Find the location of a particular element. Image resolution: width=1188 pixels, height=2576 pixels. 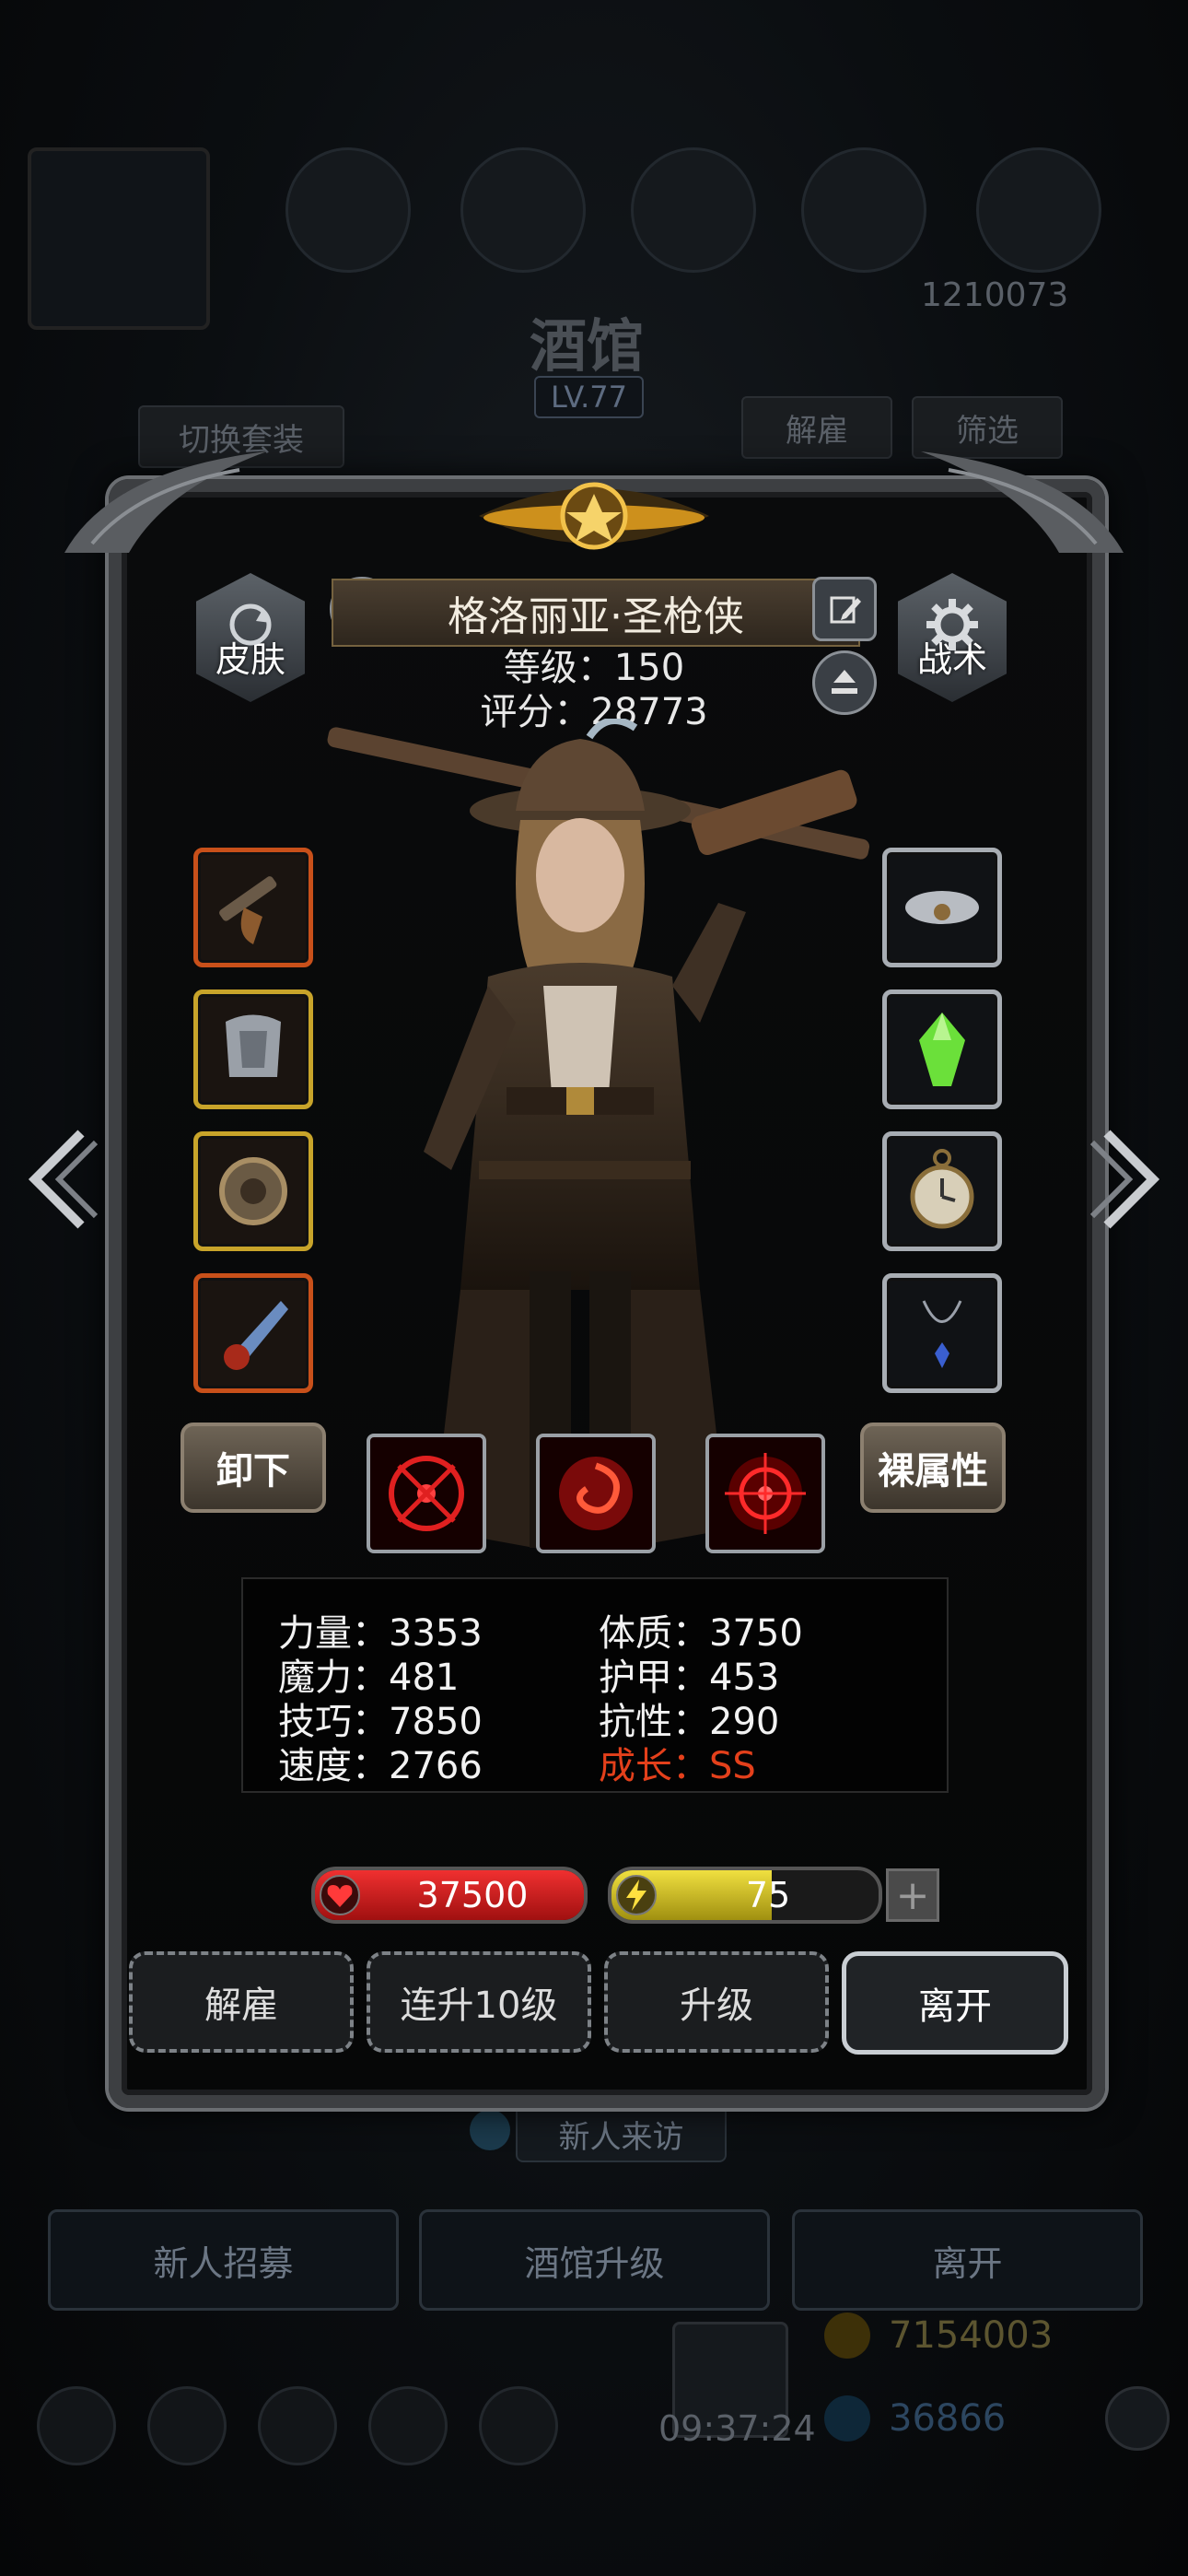

gem-slot is located at coordinates (942, 1049).